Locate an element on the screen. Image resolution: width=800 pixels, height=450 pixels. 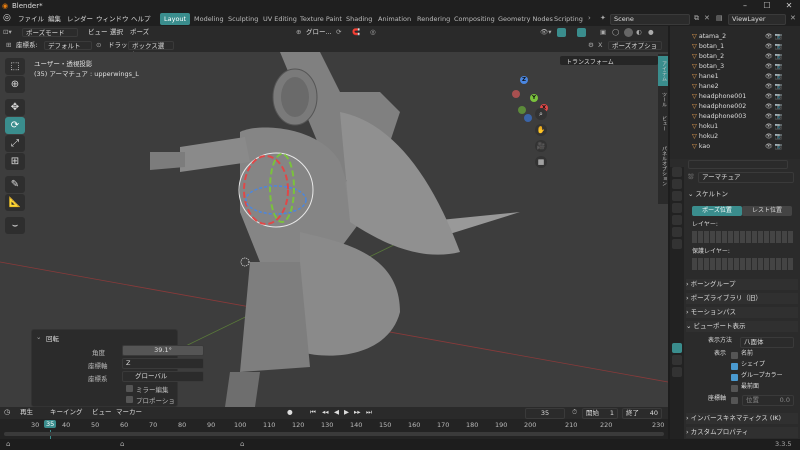
menu-select: 選択 is located at coordinates (116, 32).